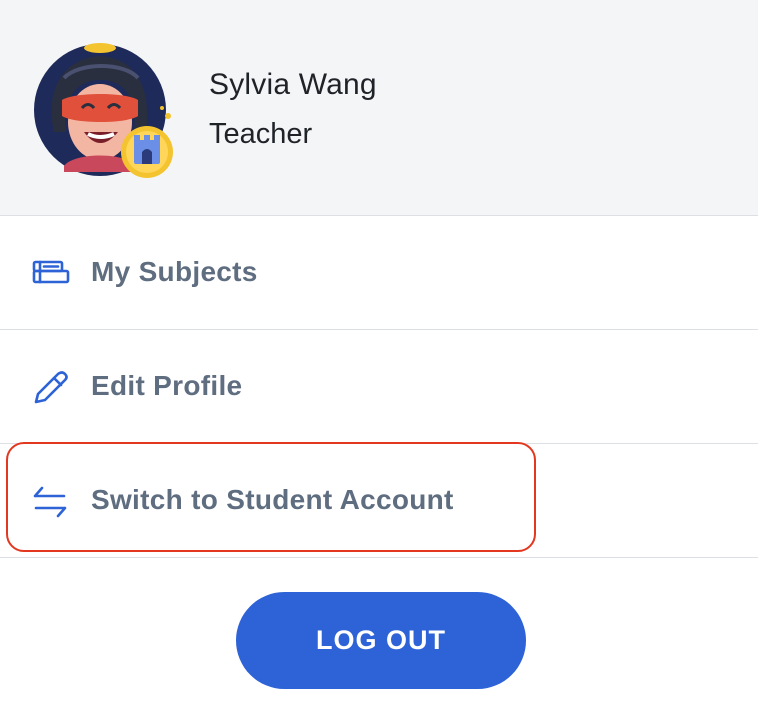 This screenshot has width=758, height=716. What do you see at coordinates (50, 388) in the screenshot?
I see `pencil-icon` at bounding box center [50, 388].